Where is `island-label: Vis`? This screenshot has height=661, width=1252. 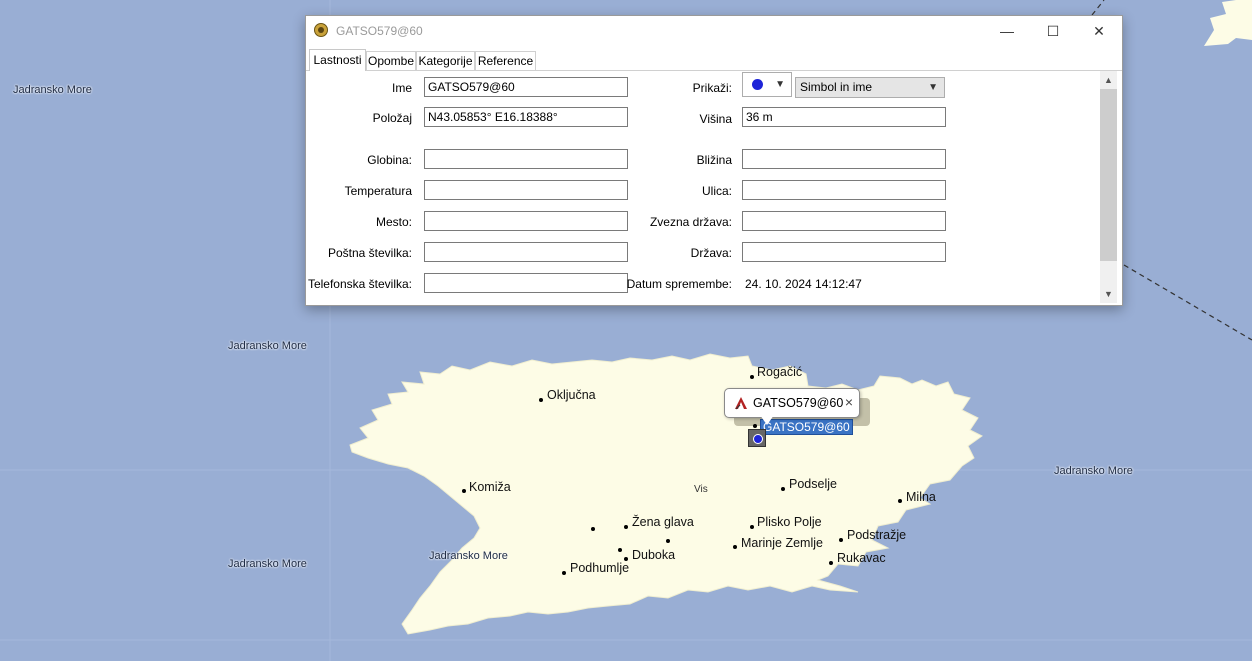 island-label: Vis is located at coordinates (701, 489).